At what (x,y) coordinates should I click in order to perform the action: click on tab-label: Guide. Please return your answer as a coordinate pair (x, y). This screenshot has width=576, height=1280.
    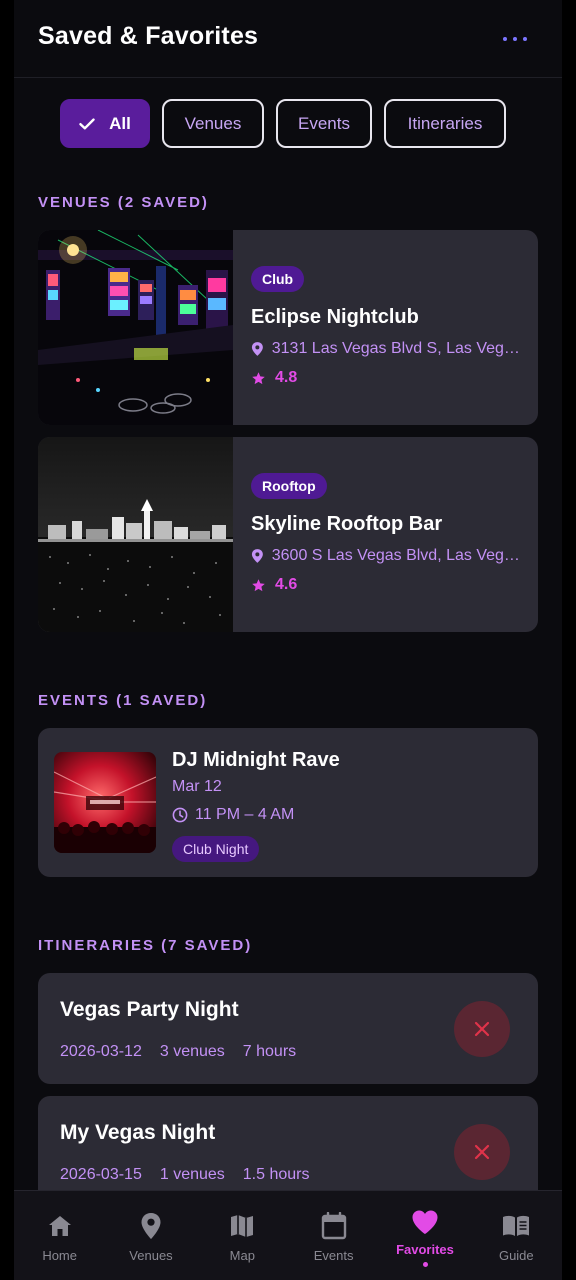
    Looking at the image, I should click on (516, 1255).